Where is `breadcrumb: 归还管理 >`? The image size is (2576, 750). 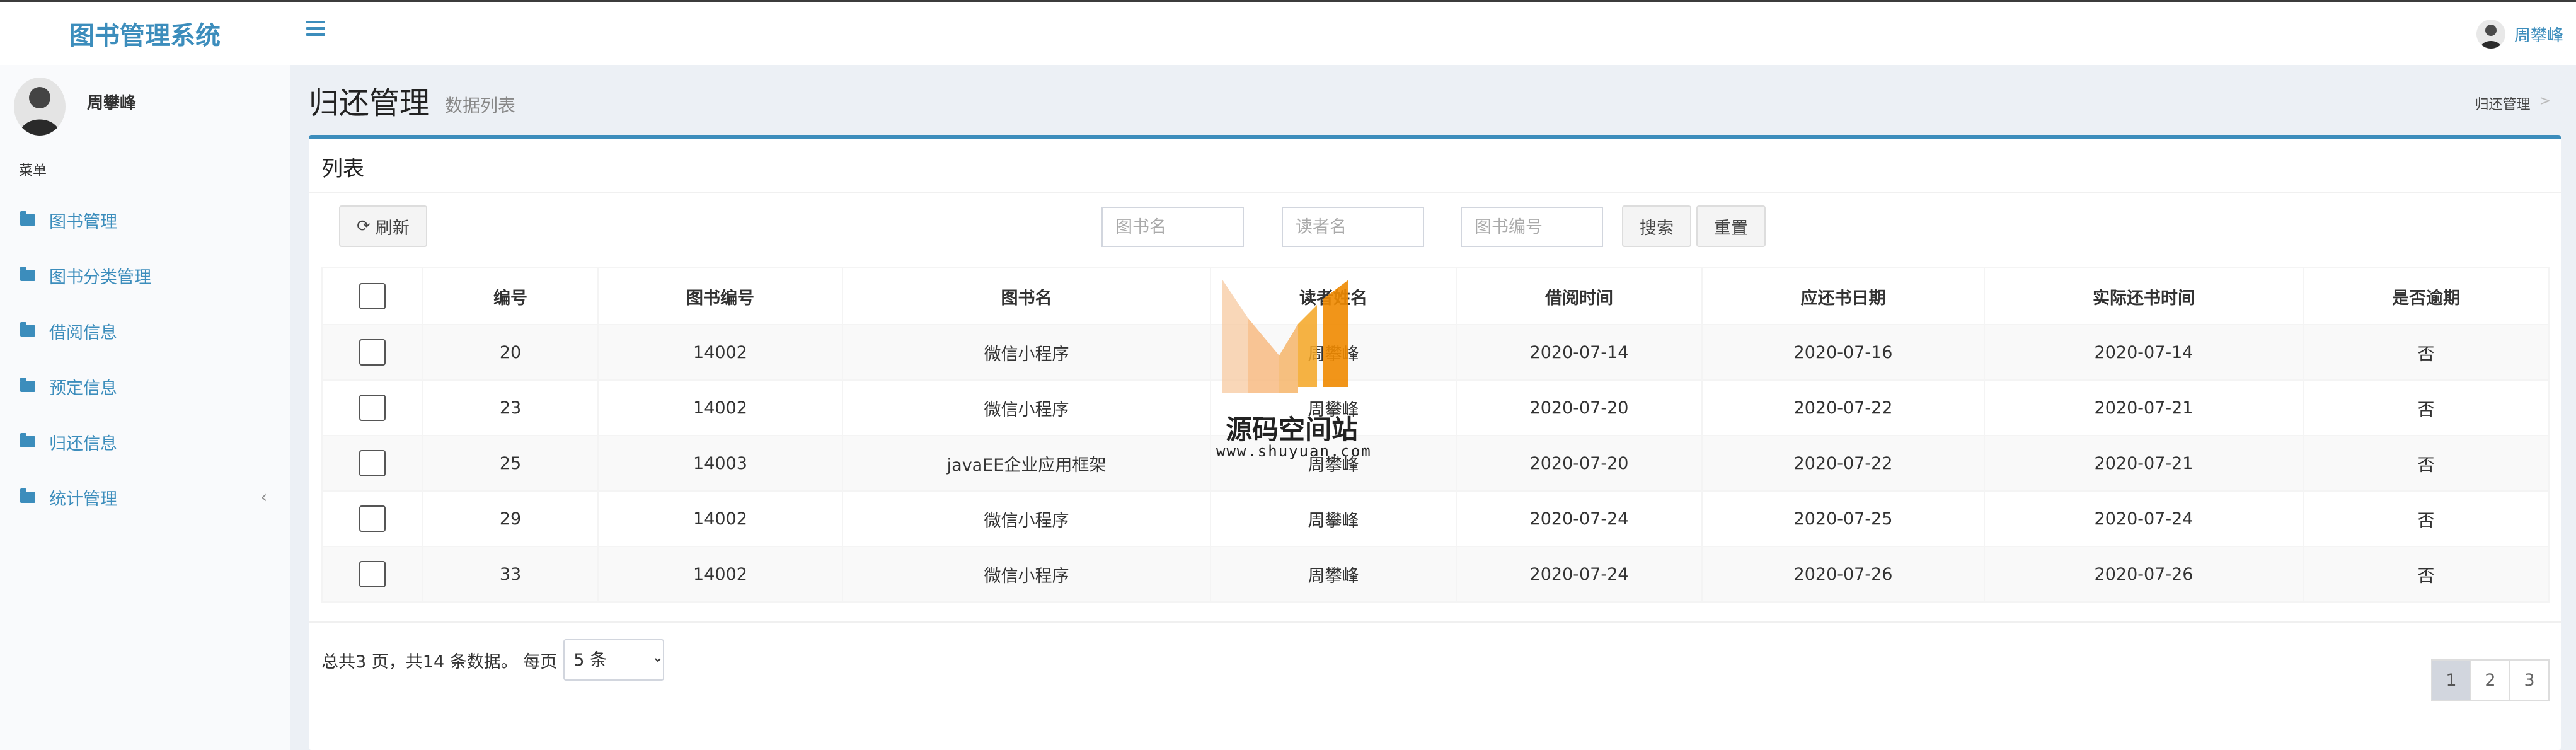 breadcrumb: 归还管理 > is located at coordinates (2513, 103).